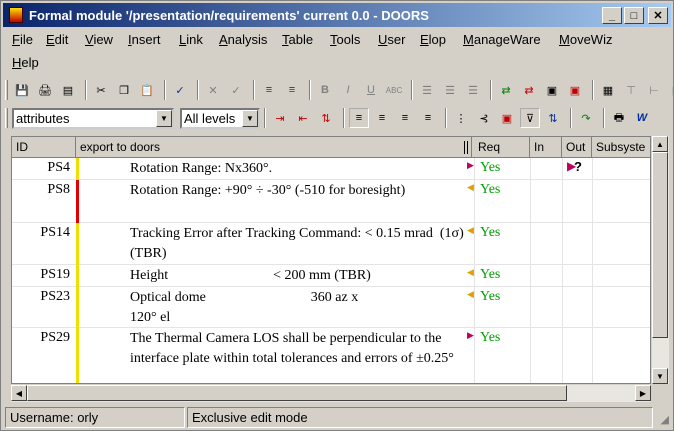 The image size is (674, 431). I want to click on scroll-left-icon: ◀, so click(19, 393).